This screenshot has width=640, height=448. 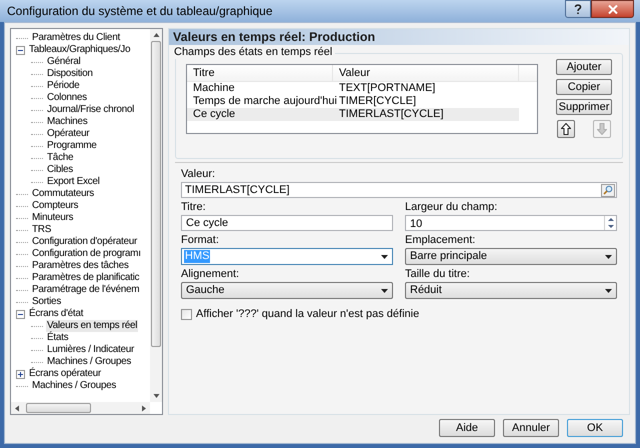 I want to click on panel-title: Valeurs en temps réel: Production, so click(x=274, y=37).